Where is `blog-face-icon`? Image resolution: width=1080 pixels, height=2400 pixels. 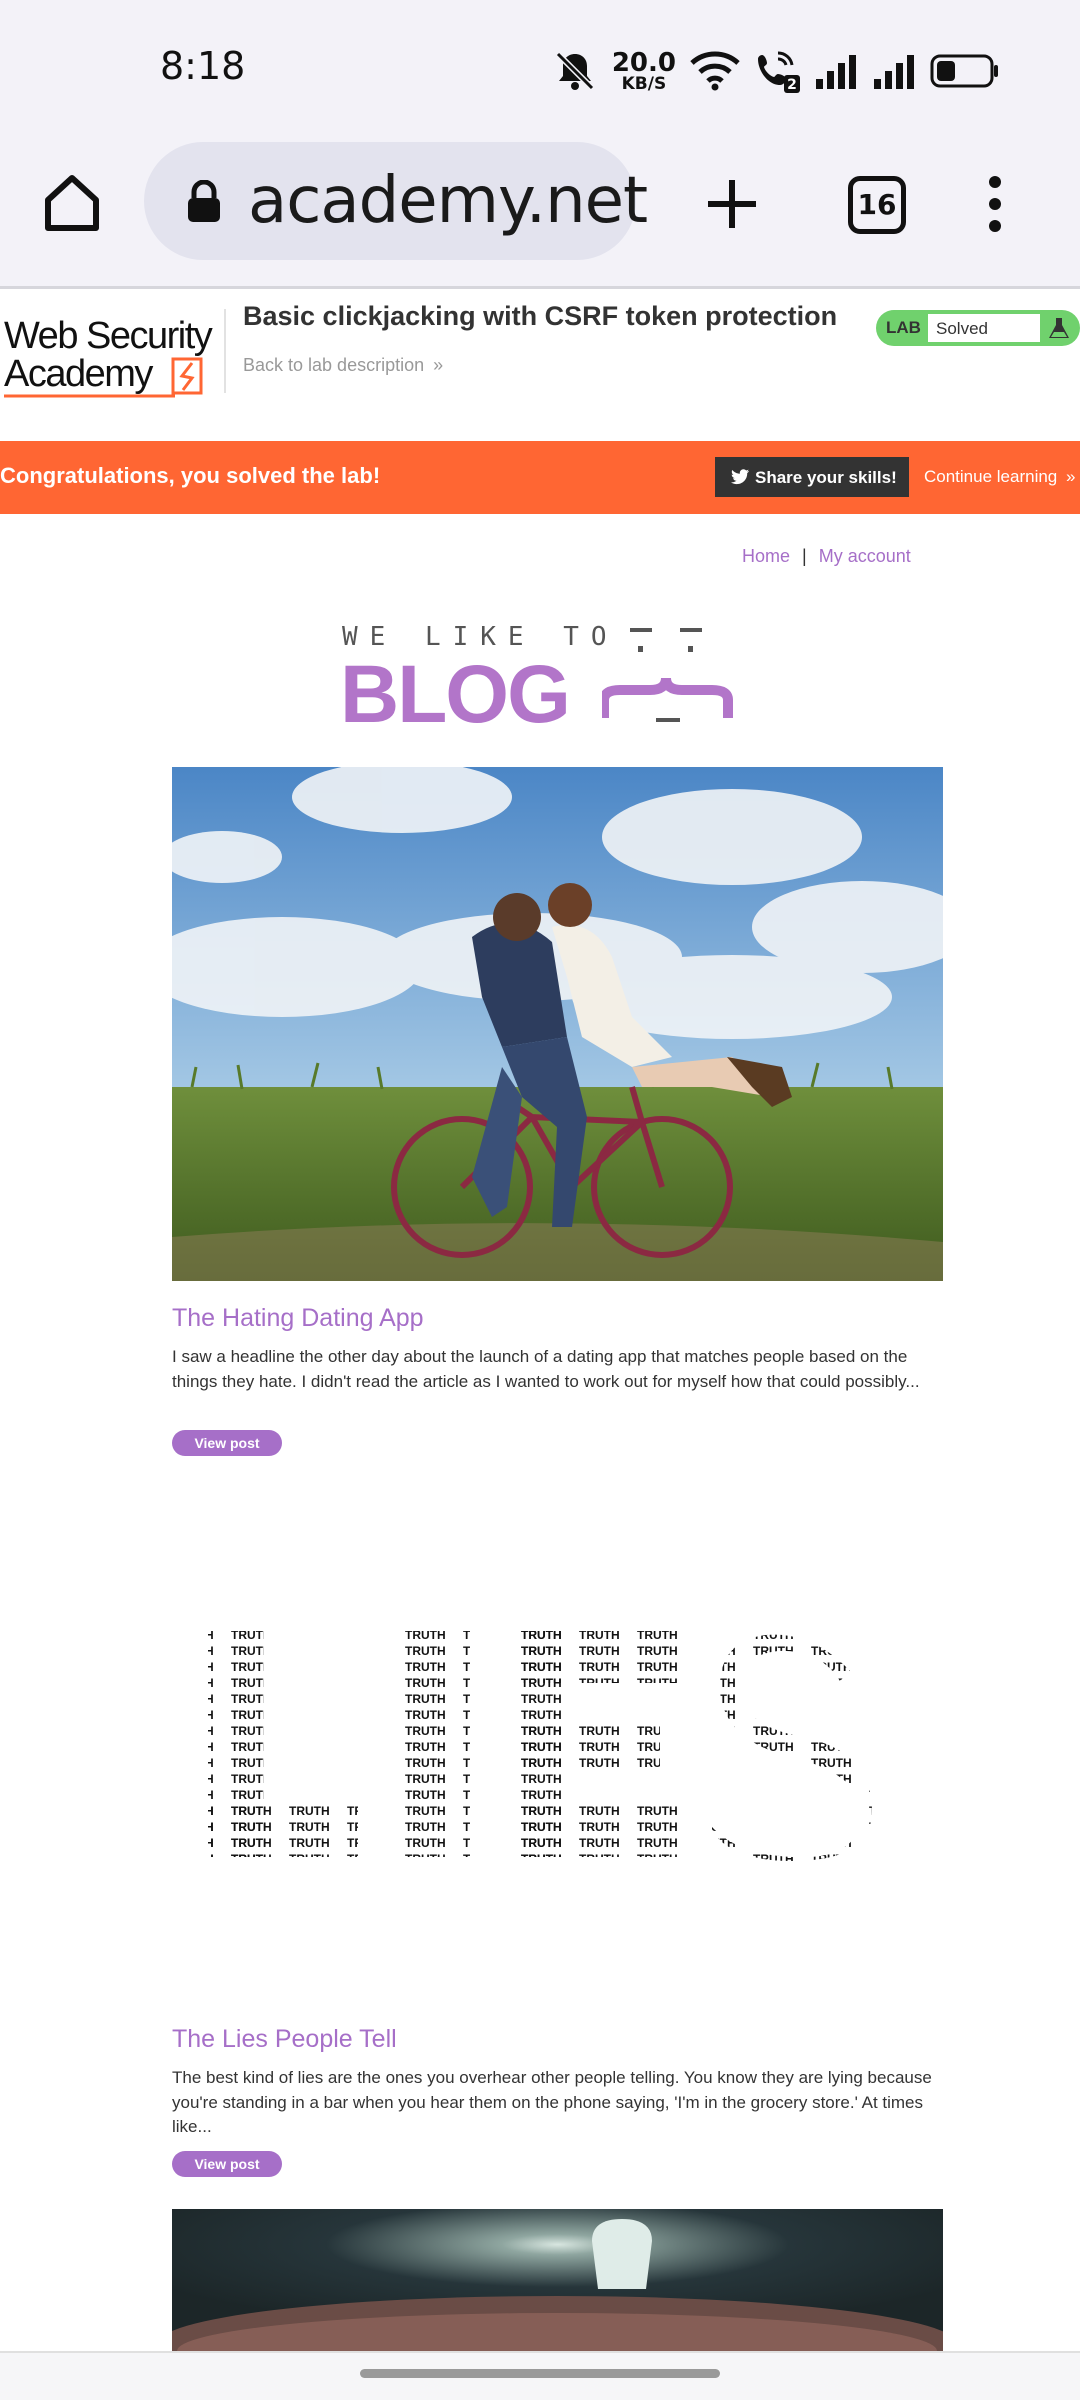 blog-face-icon is located at coordinates (667, 675).